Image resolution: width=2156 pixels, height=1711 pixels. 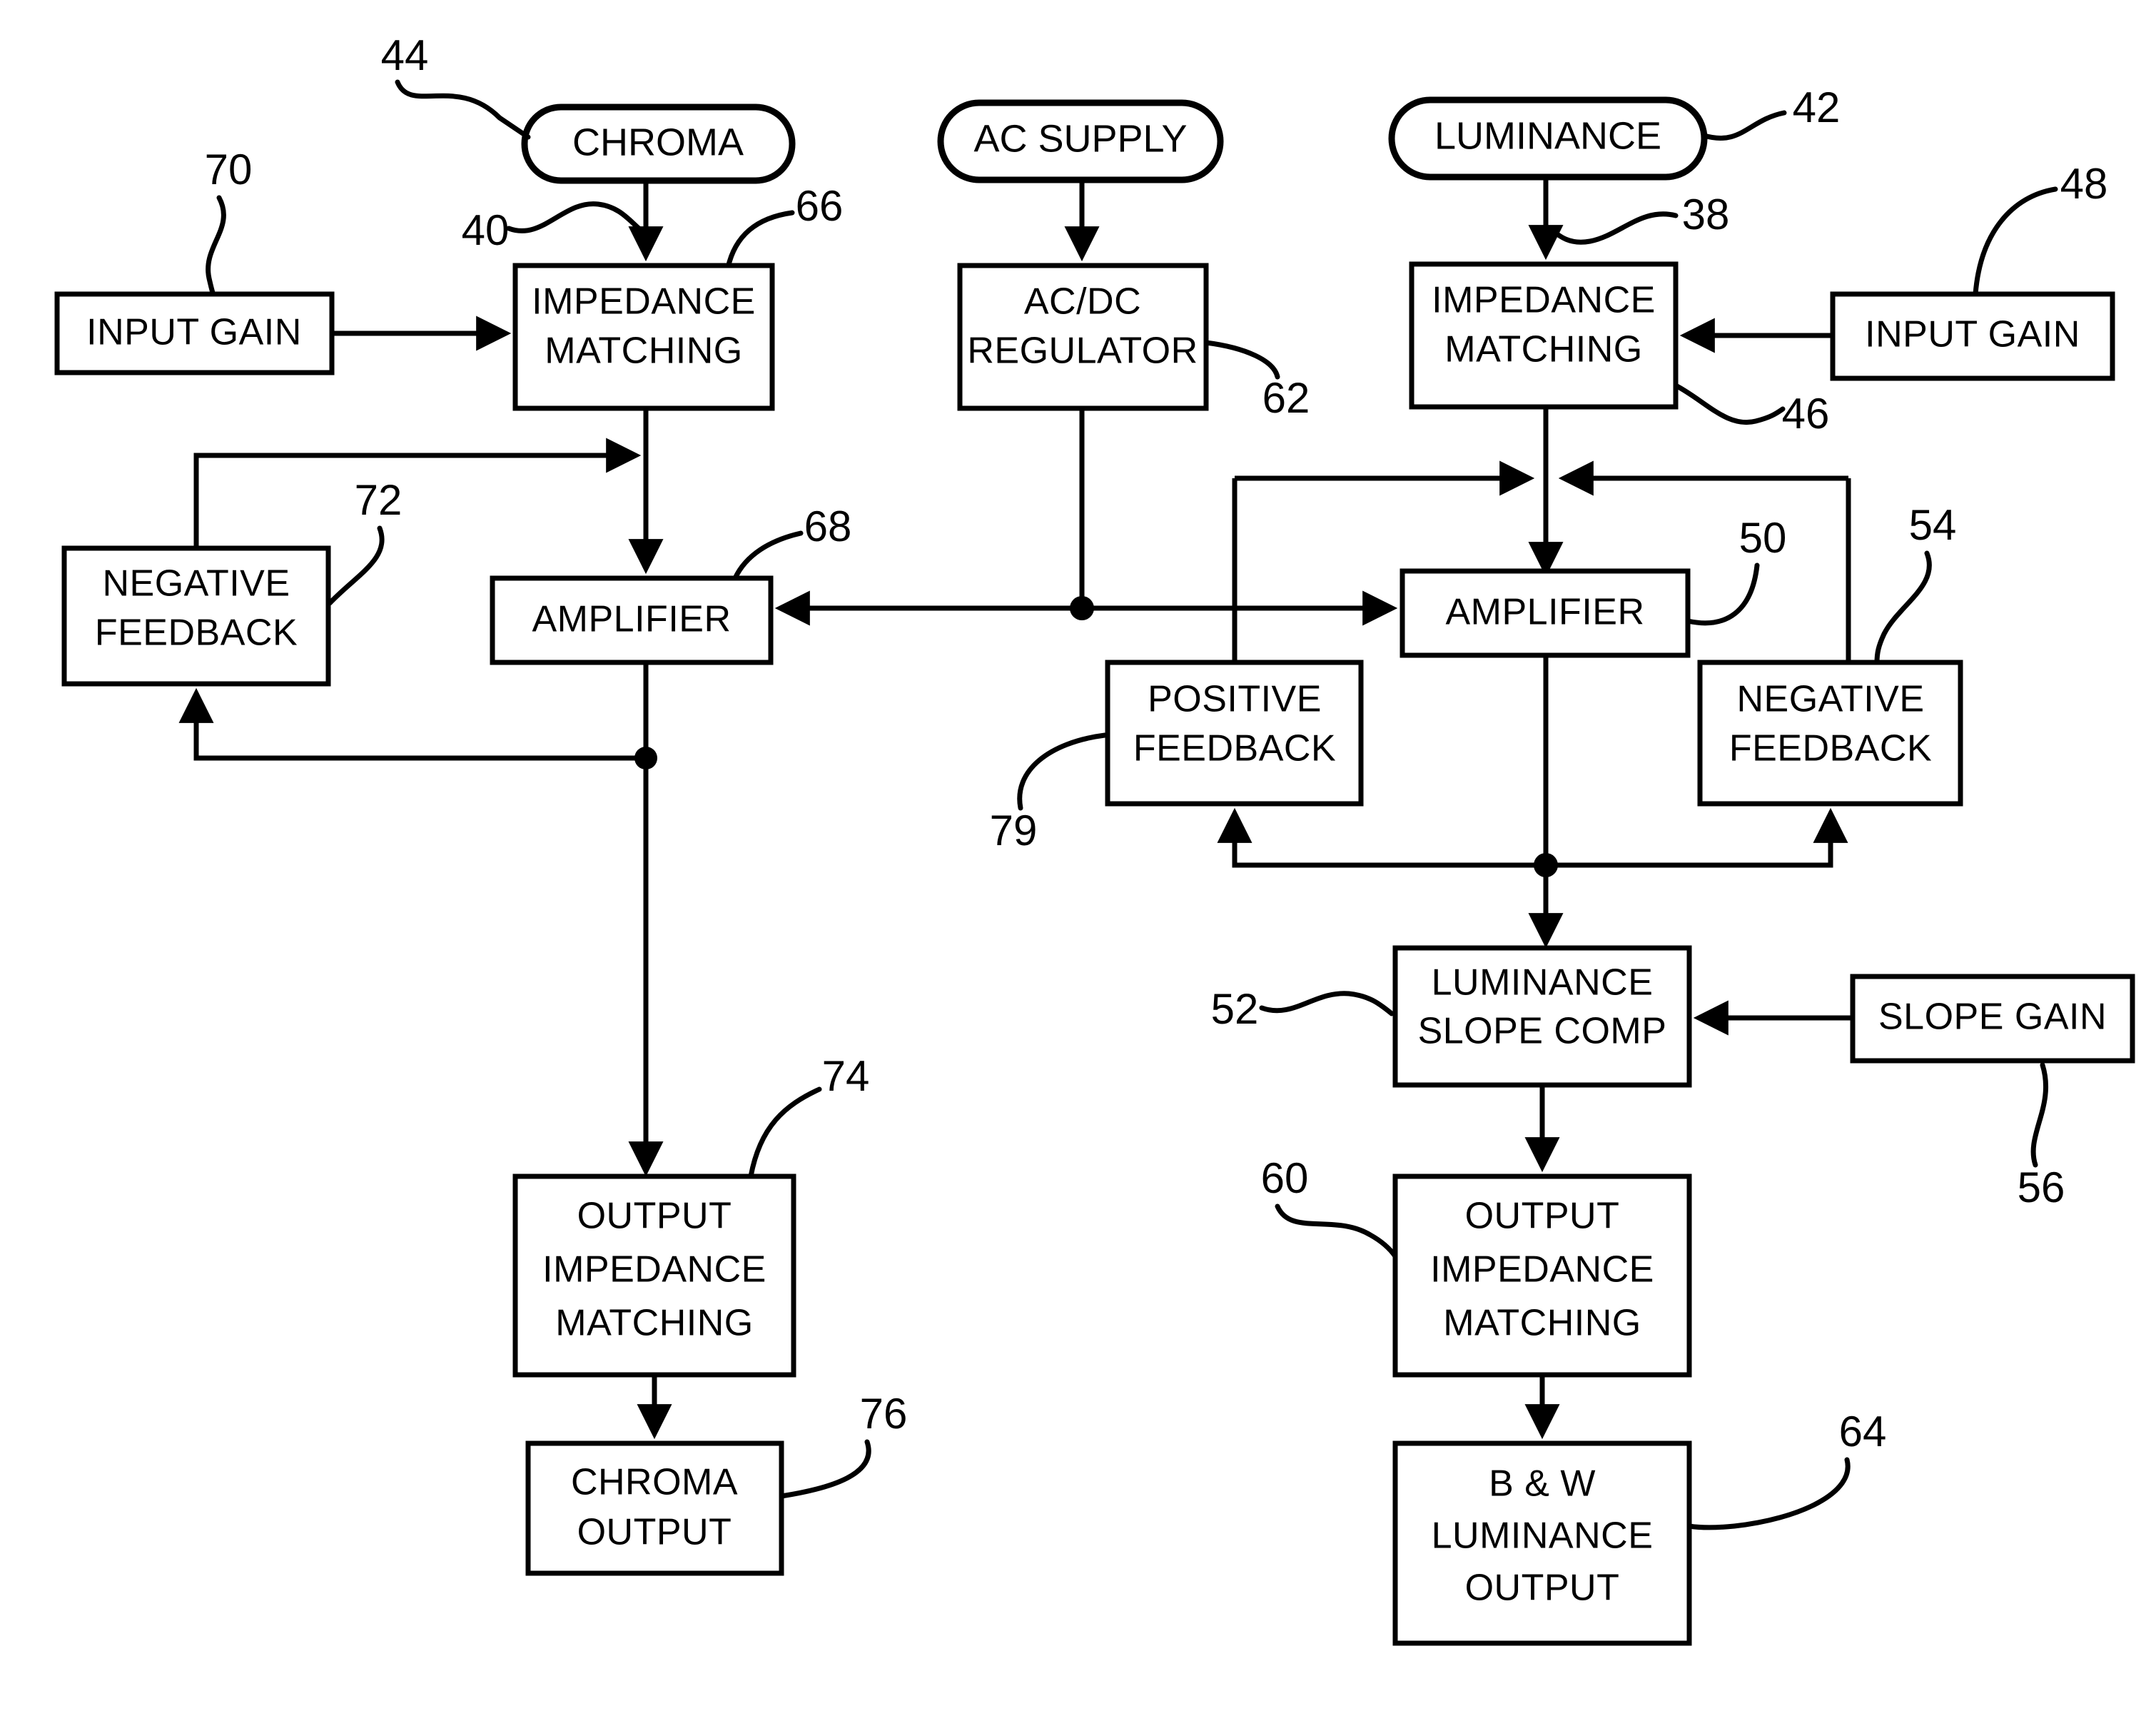 What do you see at coordinates (356, 565) in the screenshot?
I see `ref-72-leader` at bounding box center [356, 565].